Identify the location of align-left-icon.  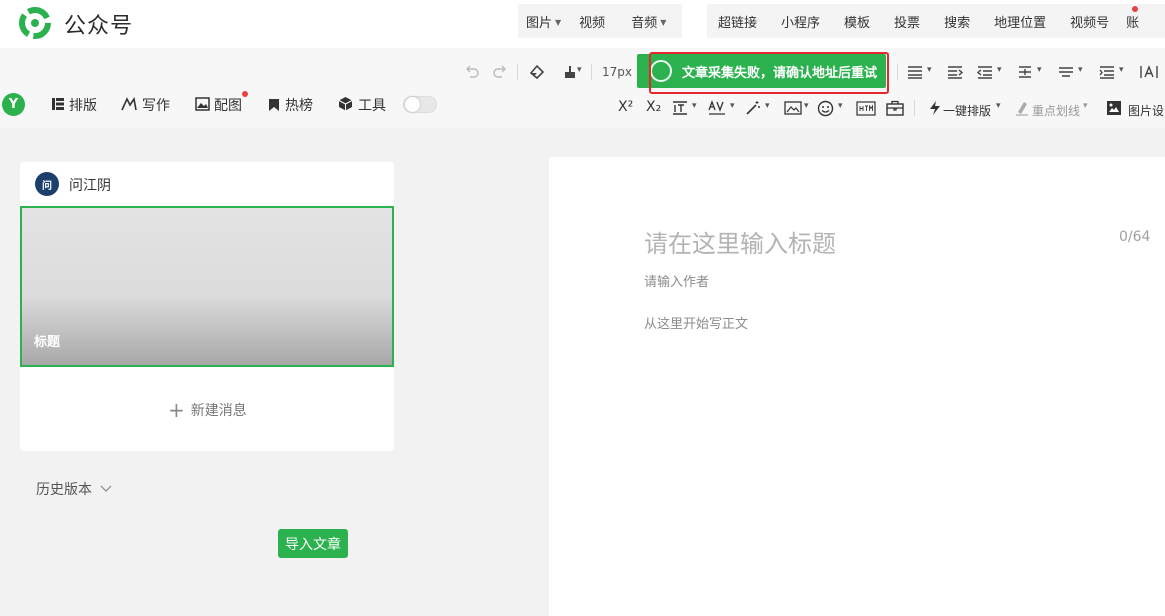
(915, 72).